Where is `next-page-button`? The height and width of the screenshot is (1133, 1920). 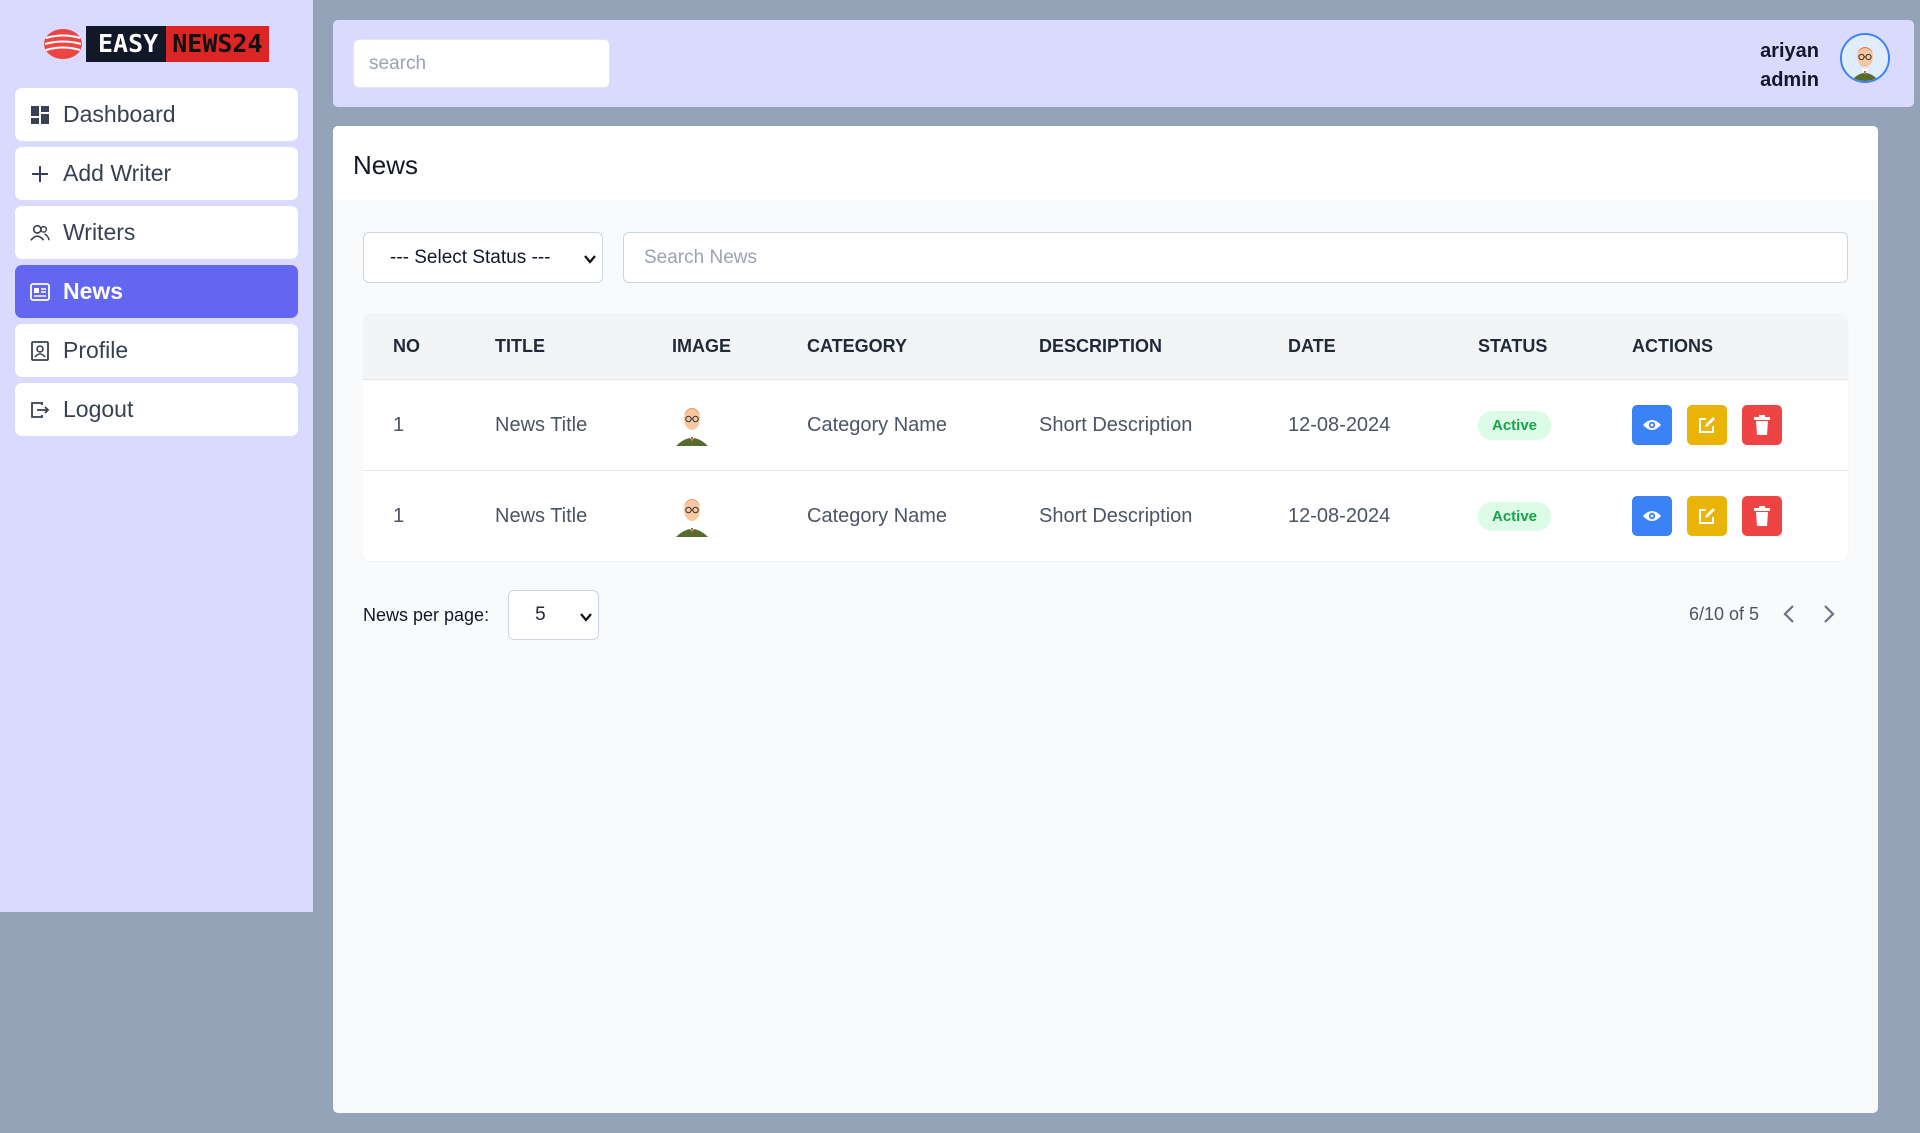
next-page-button is located at coordinates (1829, 614).